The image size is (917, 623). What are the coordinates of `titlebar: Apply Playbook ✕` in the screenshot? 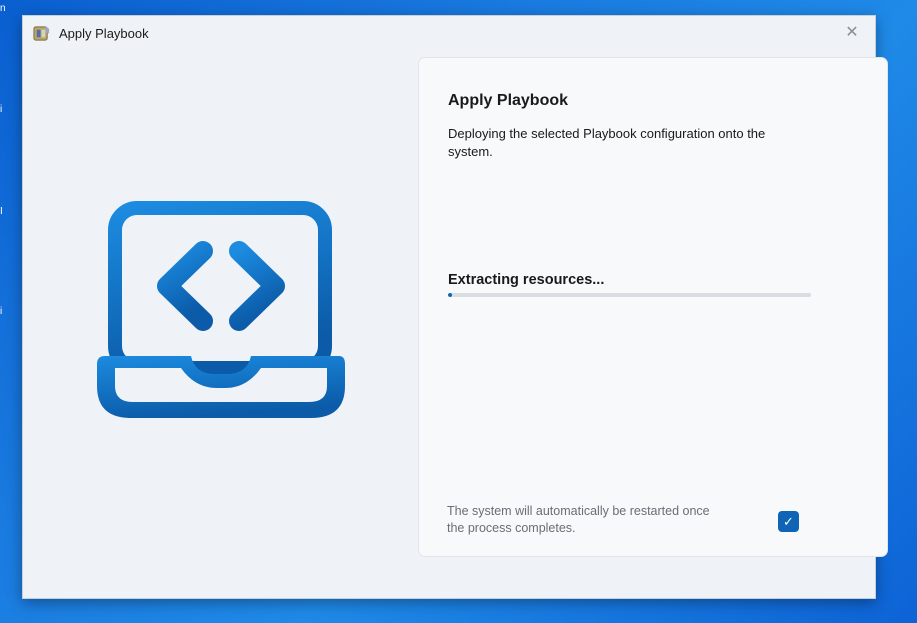 It's located at (449, 33).